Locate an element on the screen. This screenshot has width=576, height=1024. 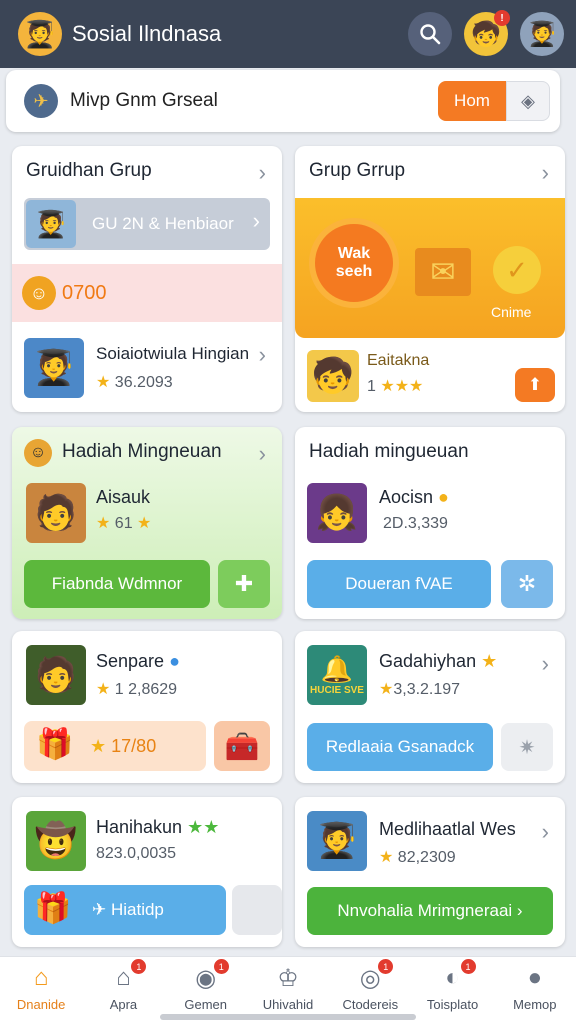
bell-icon: 🔔 is located at coordinates (337, 669).